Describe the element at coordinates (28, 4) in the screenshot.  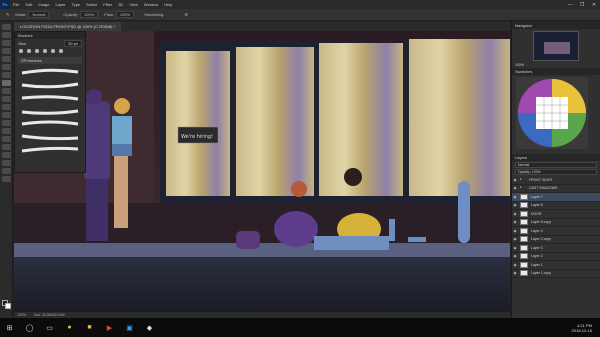
I see `menu-edit: Edit` at that location.